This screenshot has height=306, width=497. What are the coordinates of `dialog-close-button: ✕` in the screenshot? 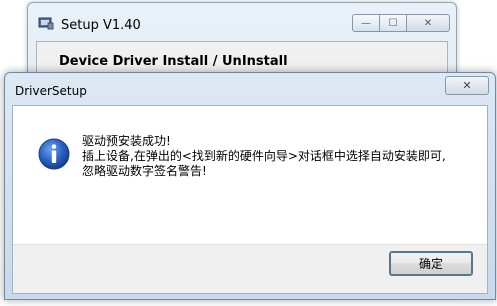 It's located at (467, 85).